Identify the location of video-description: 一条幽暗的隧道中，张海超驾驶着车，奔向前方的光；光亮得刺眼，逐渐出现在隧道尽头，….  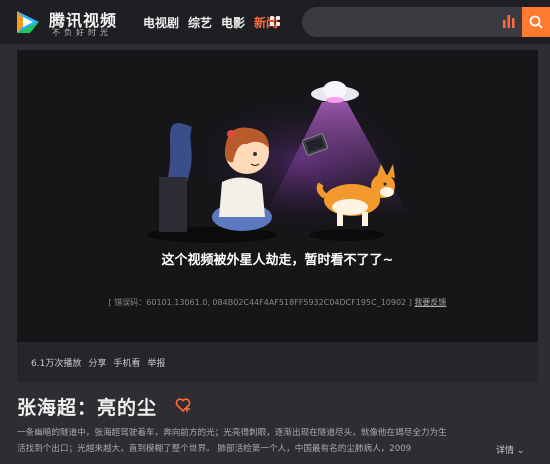
(267, 441).